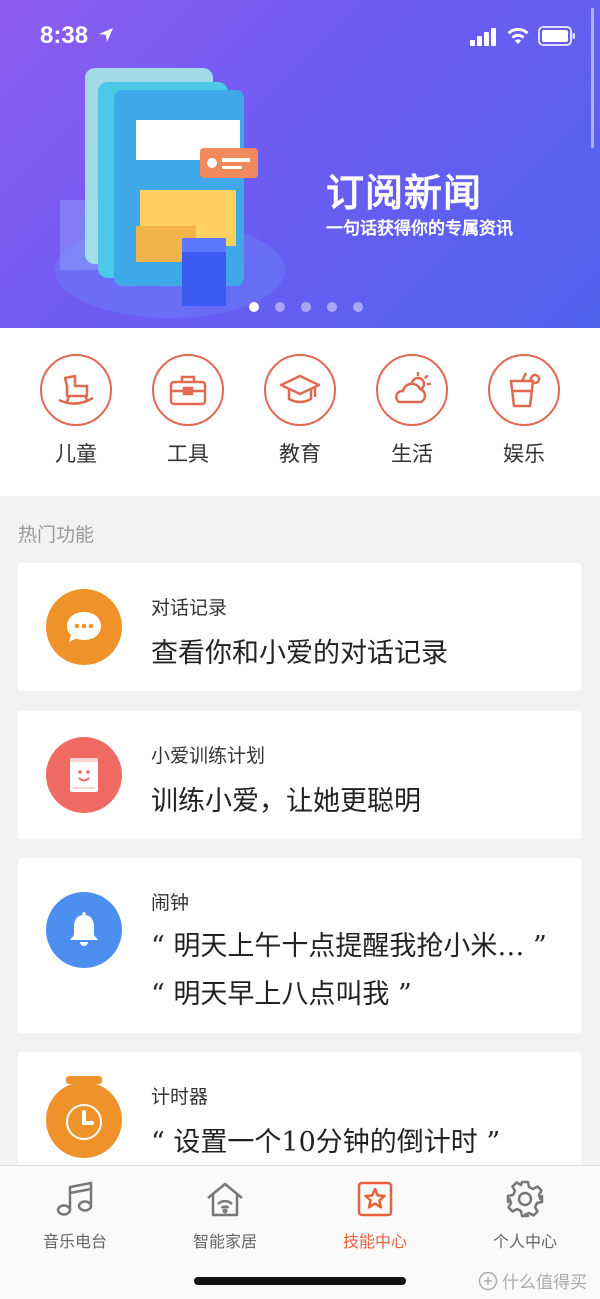  Describe the element at coordinates (375, 1199) in the screenshot. I see `star-box-icon` at that location.